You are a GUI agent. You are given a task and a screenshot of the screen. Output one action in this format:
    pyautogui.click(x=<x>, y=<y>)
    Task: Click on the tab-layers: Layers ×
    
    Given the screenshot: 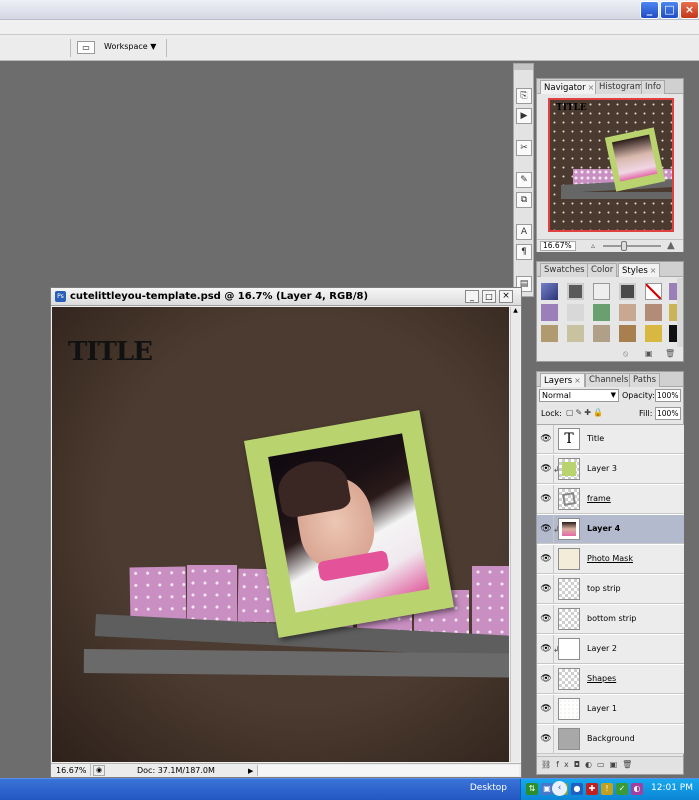 What is the action you would take?
    pyautogui.click(x=562, y=380)
    